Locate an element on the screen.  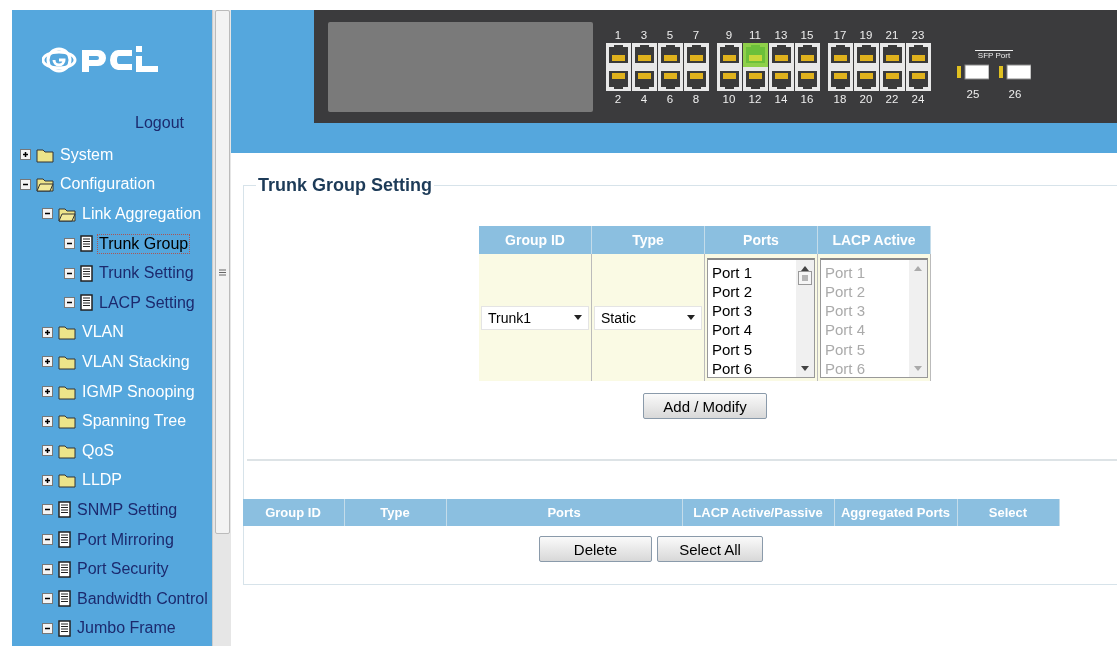
port-number: 20 is located at coordinates (866, 99).